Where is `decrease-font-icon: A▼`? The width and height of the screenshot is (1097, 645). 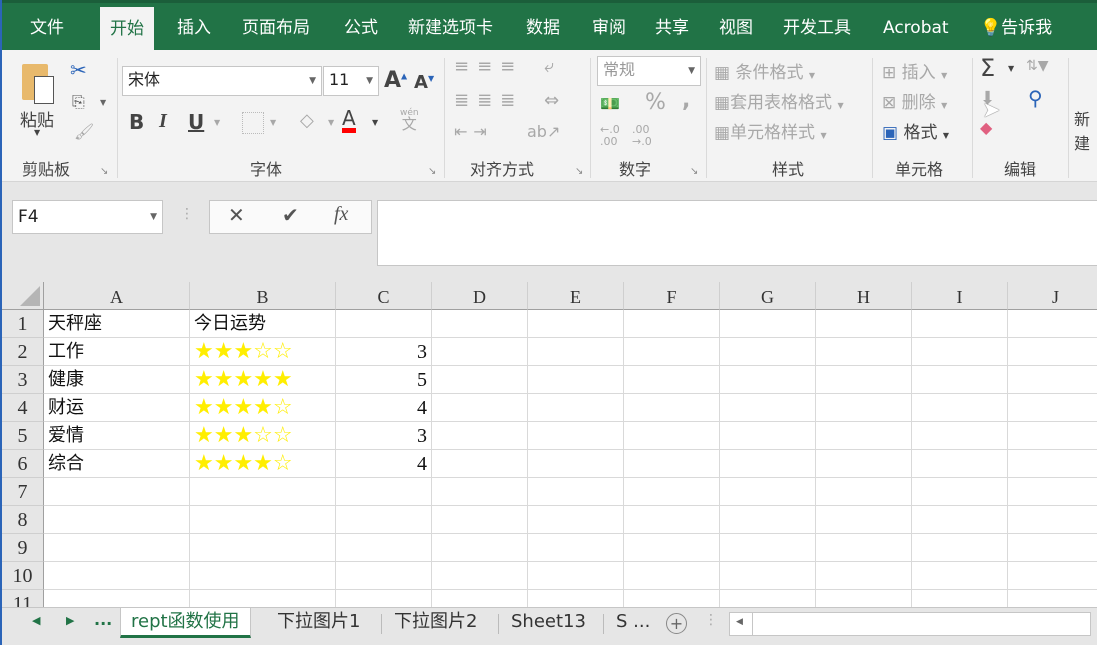 decrease-font-icon: A▼ is located at coordinates (424, 82).